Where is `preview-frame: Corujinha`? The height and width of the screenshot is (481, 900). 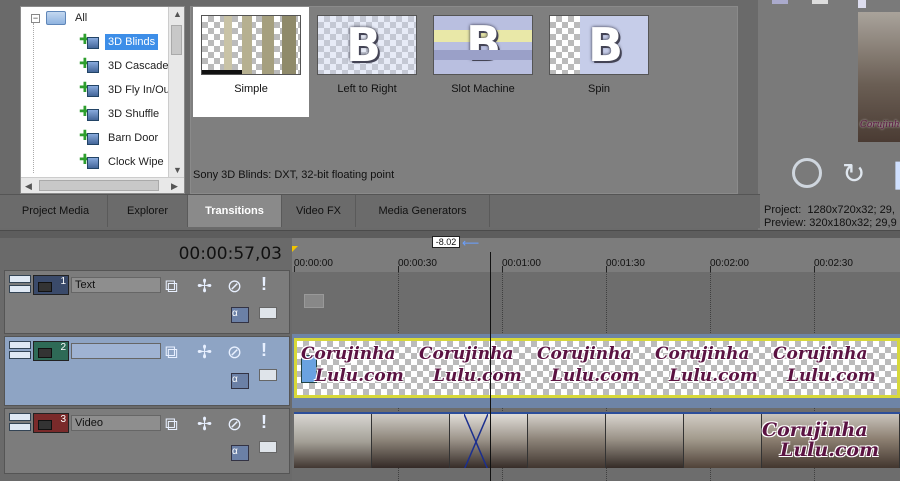 preview-frame: Corujinha is located at coordinates (879, 77).